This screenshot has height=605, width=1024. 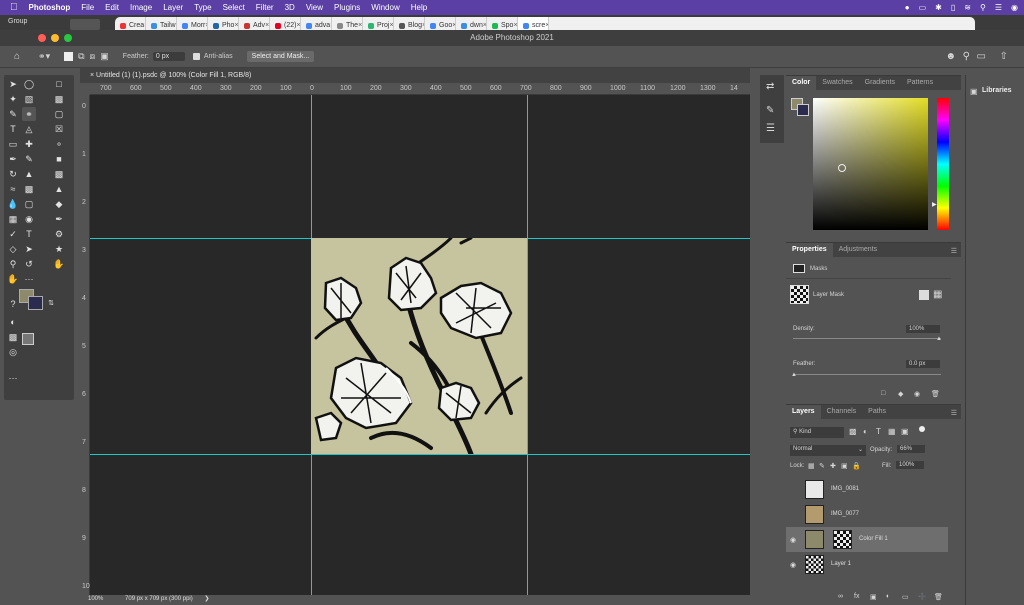 What do you see at coordinates (867, 514) in the screenshot?
I see `layer-row: IMG_0077` at bounding box center [867, 514].